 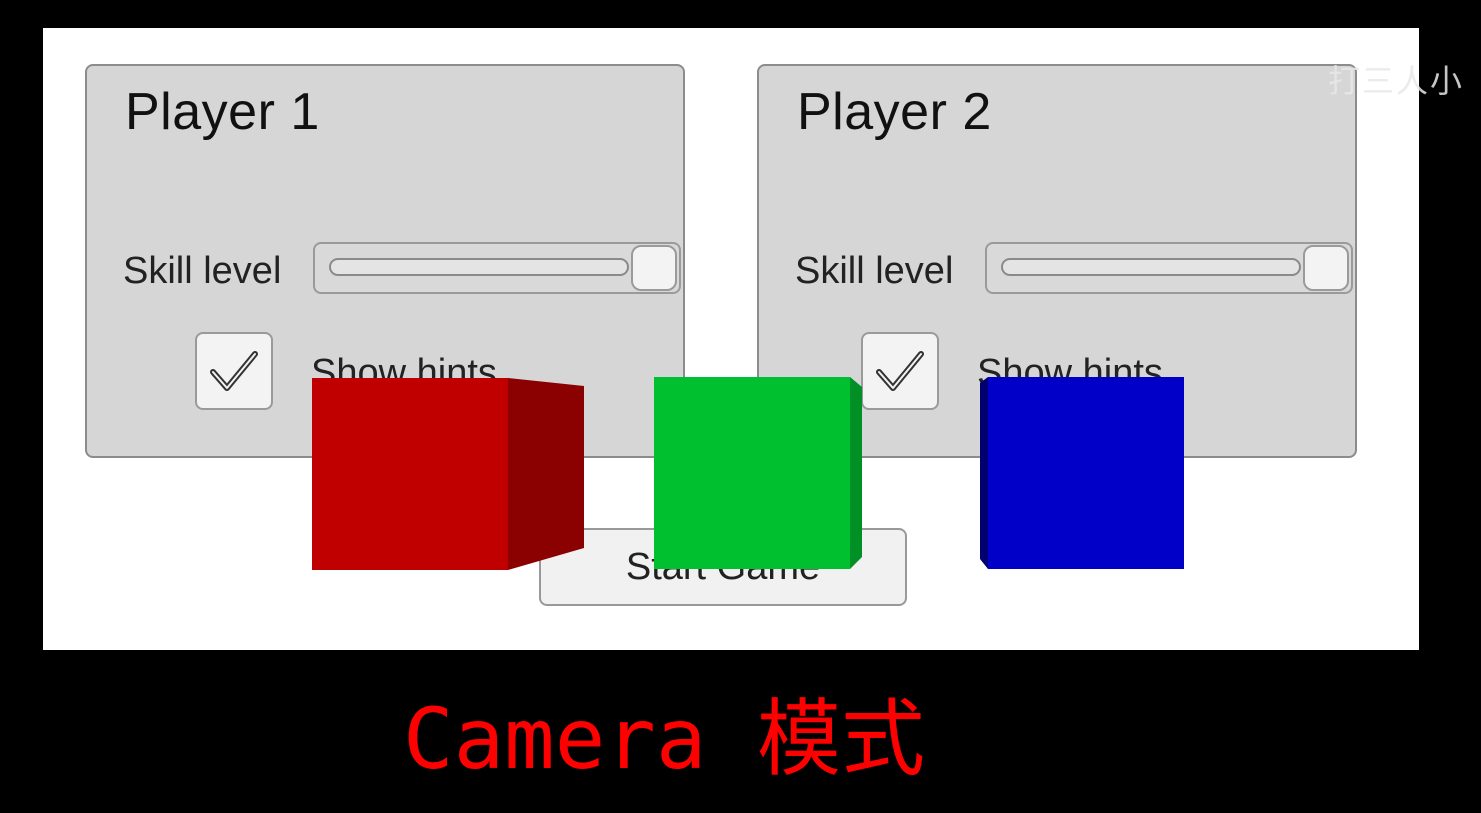 I want to click on blue-cube-side-face, so click(x=984, y=473).